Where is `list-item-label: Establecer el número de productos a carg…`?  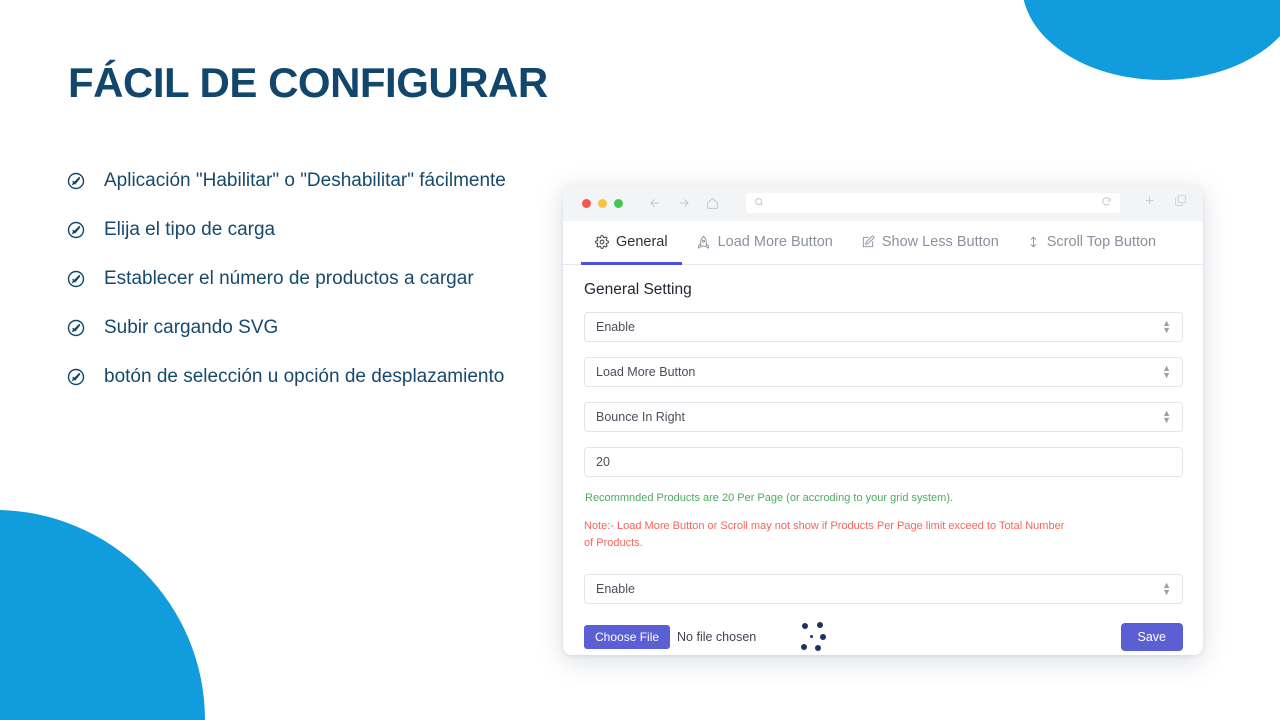
list-item-label: Establecer el número de productos a carg… is located at coordinates (289, 278).